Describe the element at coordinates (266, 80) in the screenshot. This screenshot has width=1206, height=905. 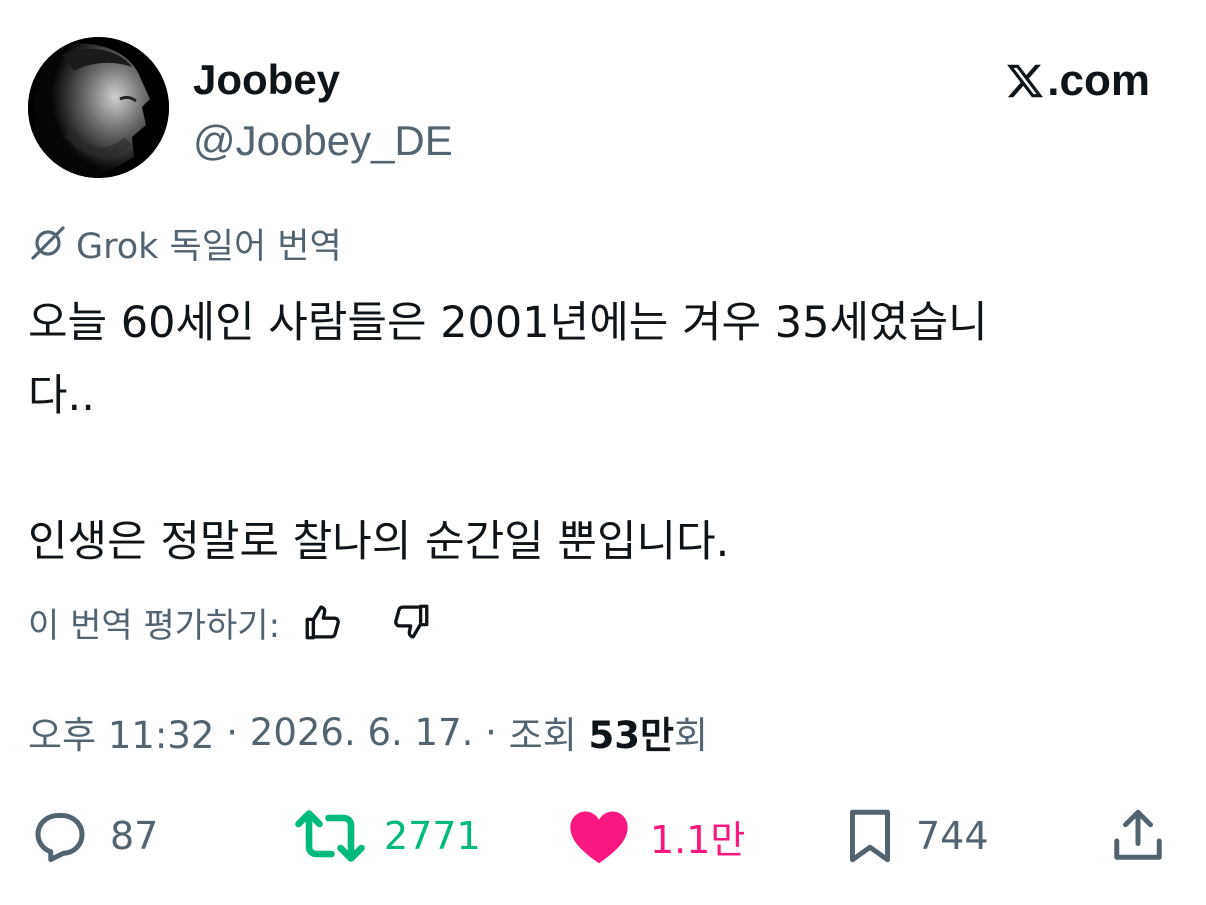
I see `author-display-name: Joobey` at that location.